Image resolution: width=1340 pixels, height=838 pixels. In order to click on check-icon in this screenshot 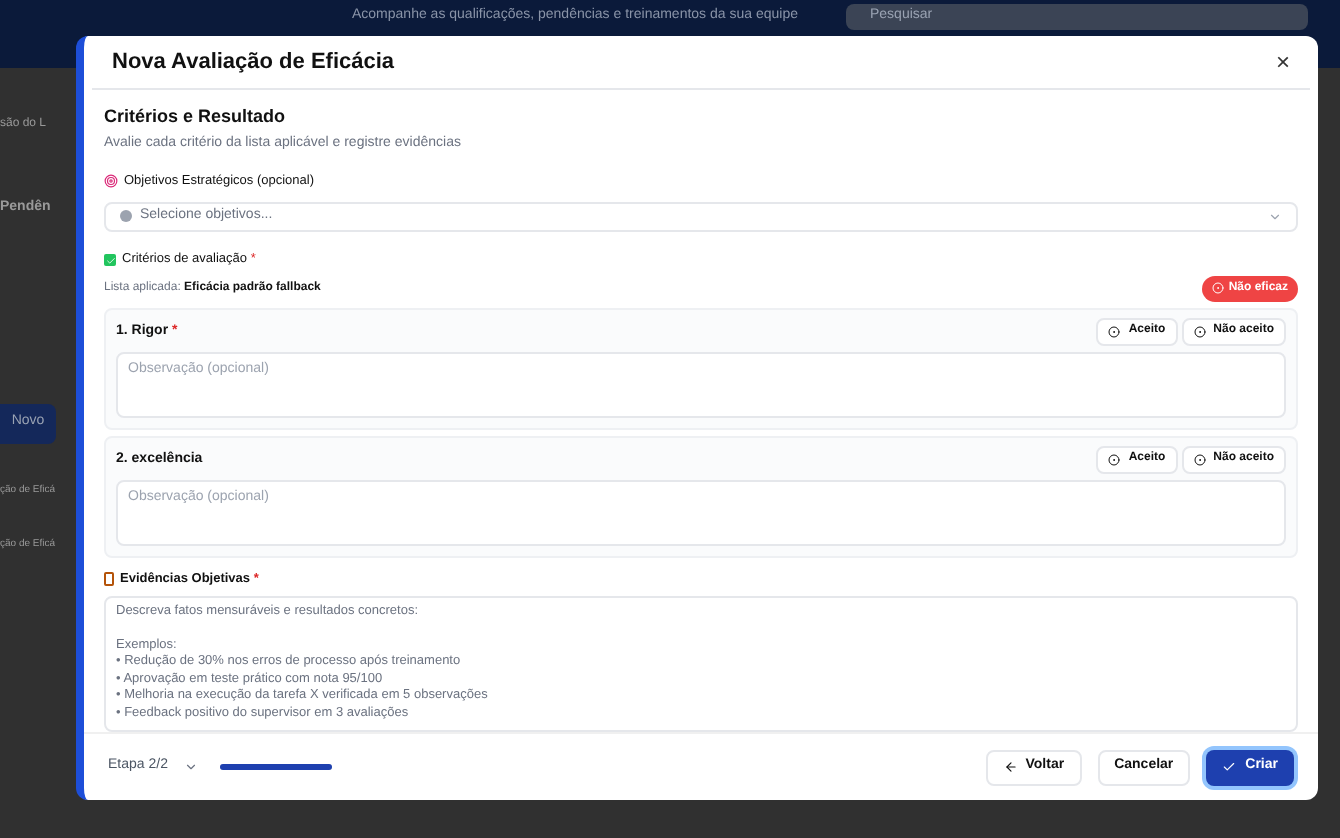, I will do `click(1228, 767)`.